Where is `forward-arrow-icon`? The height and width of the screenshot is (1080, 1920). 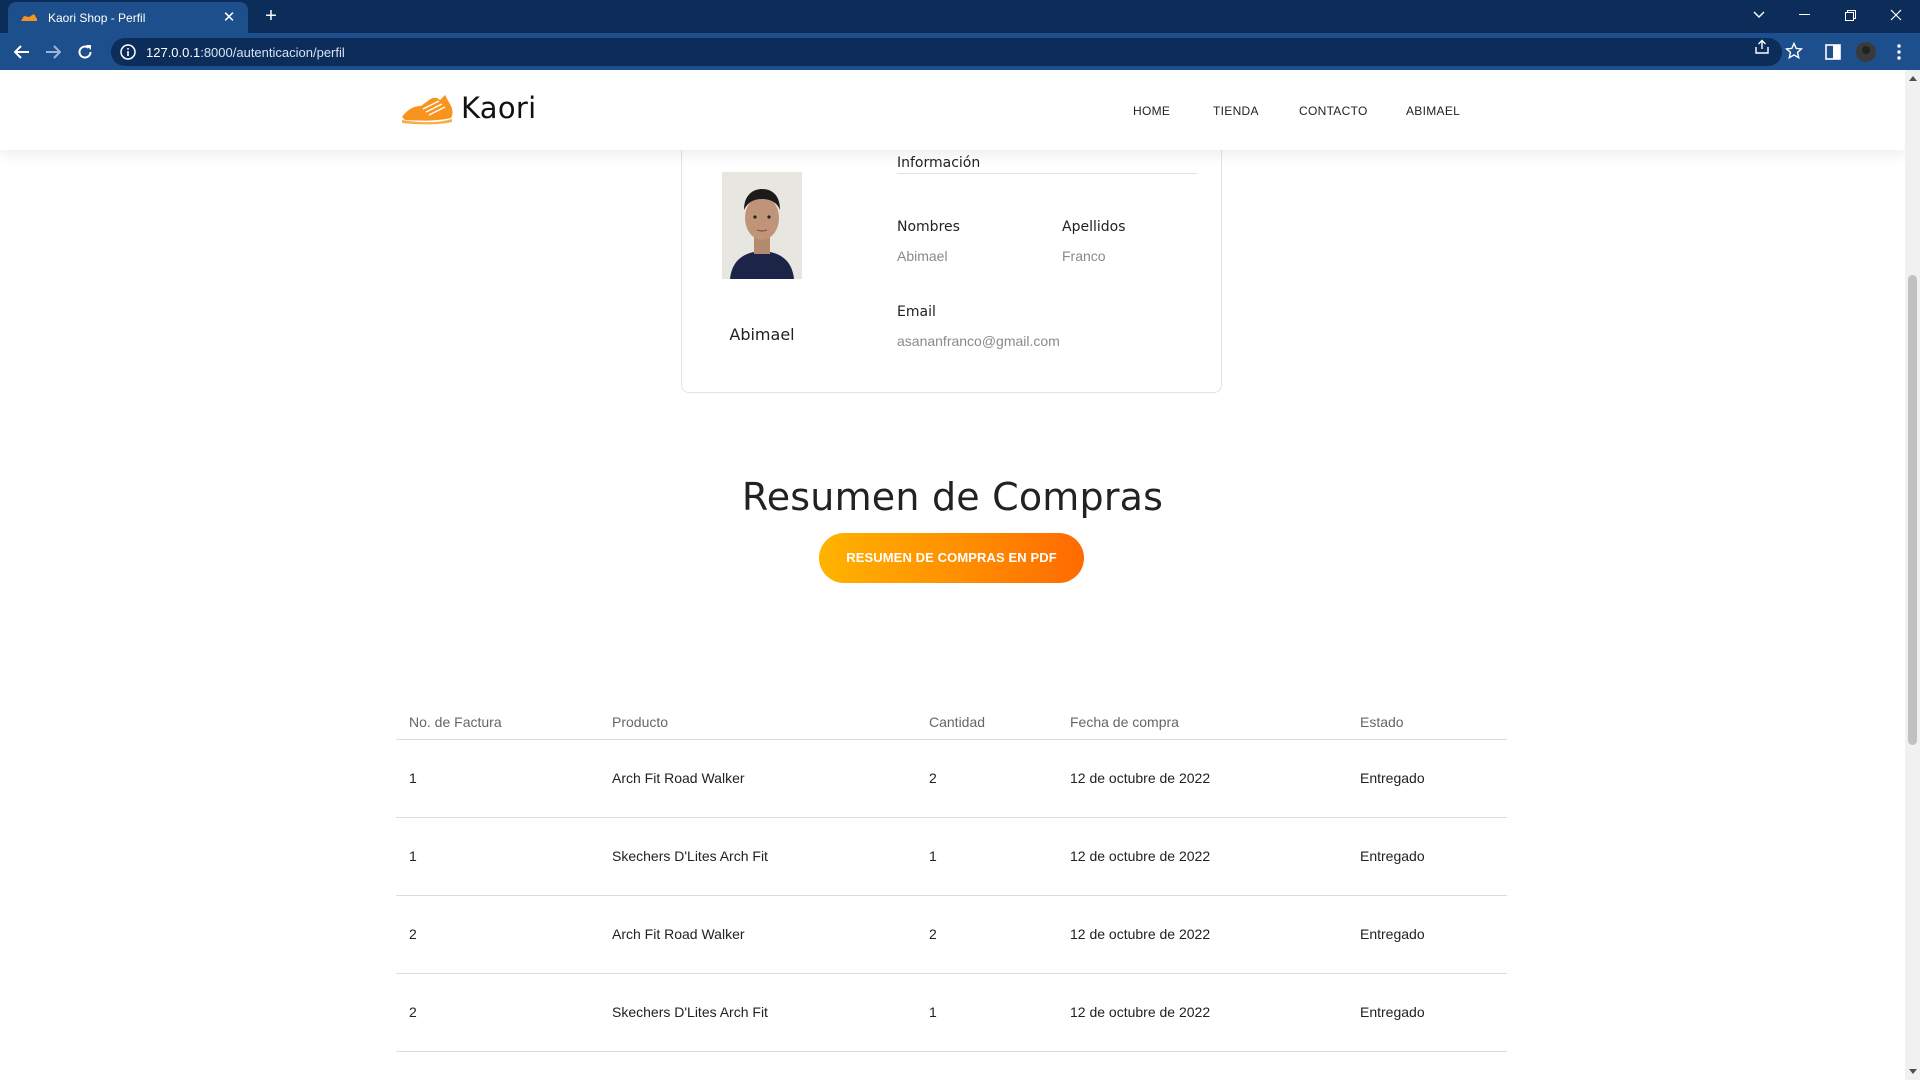
forward-arrow-icon is located at coordinates (53, 52).